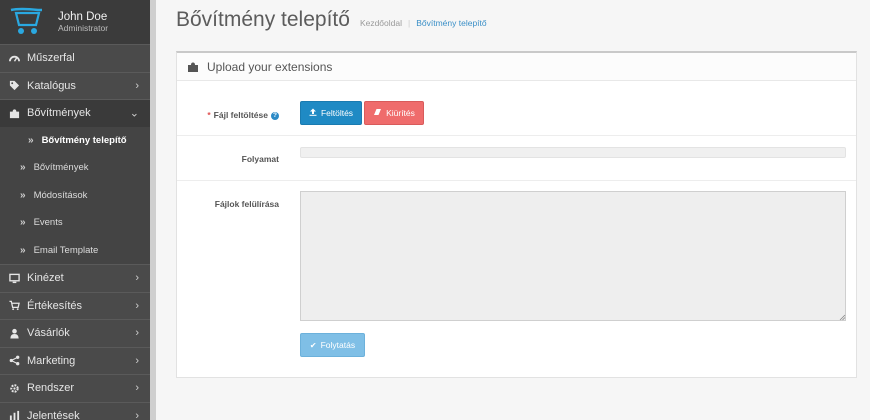  Describe the element at coordinates (451, 23) in the screenshot. I see `breadcrumb-current-link: Bővítmény telepítő` at that location.